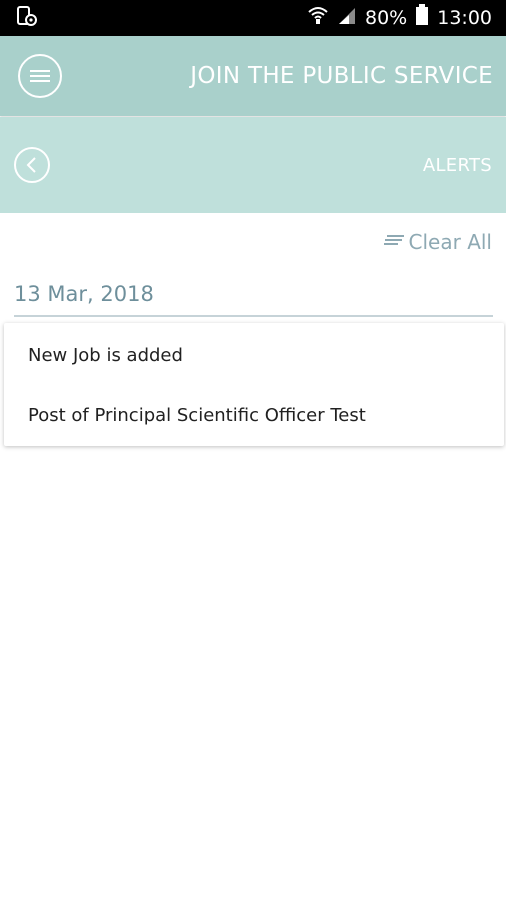 This screenshot has width=506, height=900. Describe the element at coordinates (450, 242) in the screenshot. I see `clear-all-label: Clear All` at that location.